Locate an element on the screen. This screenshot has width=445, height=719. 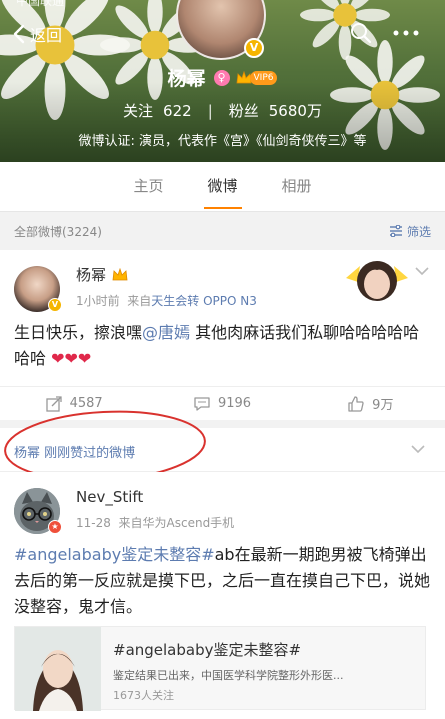
vip-badge: VIP6 is located at coordinates (257, 77).